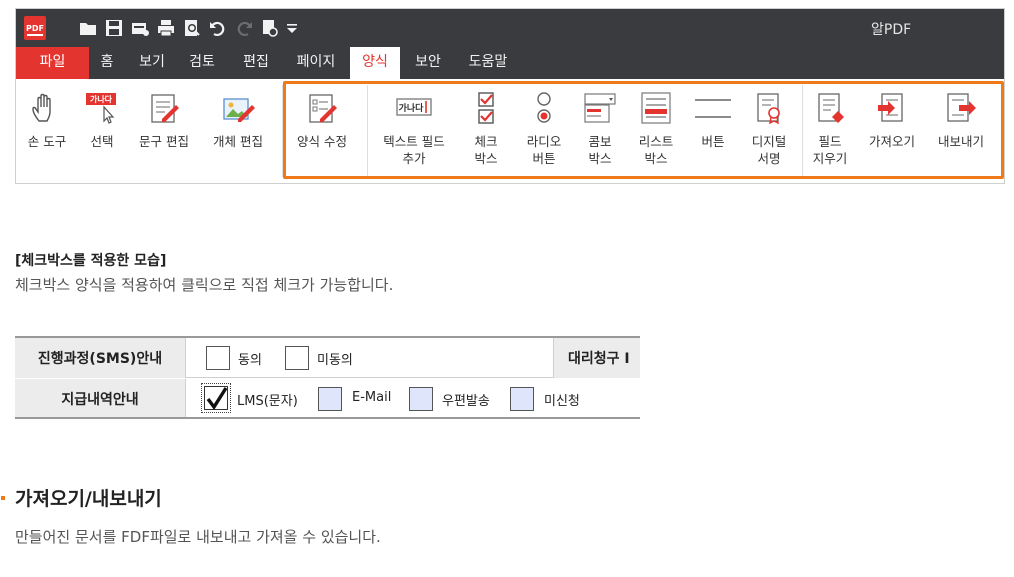  What do you see at coordinates (600, 150) in the screenshot?
I see `combo-box-label: 콤보 박스` at bounding box center [600, 150].